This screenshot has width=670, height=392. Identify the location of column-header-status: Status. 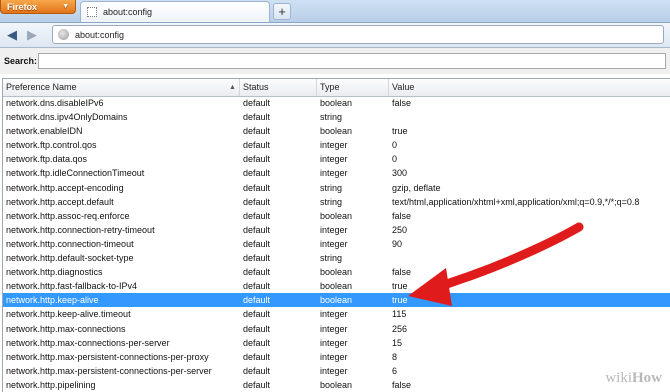
(278, 87).